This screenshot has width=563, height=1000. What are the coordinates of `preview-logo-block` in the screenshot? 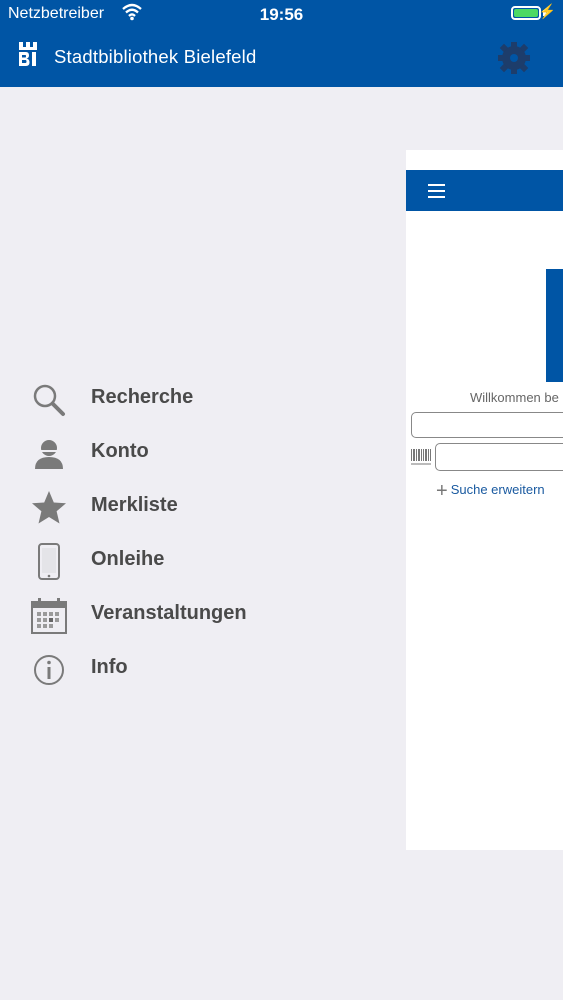 It's located at (554, 325).